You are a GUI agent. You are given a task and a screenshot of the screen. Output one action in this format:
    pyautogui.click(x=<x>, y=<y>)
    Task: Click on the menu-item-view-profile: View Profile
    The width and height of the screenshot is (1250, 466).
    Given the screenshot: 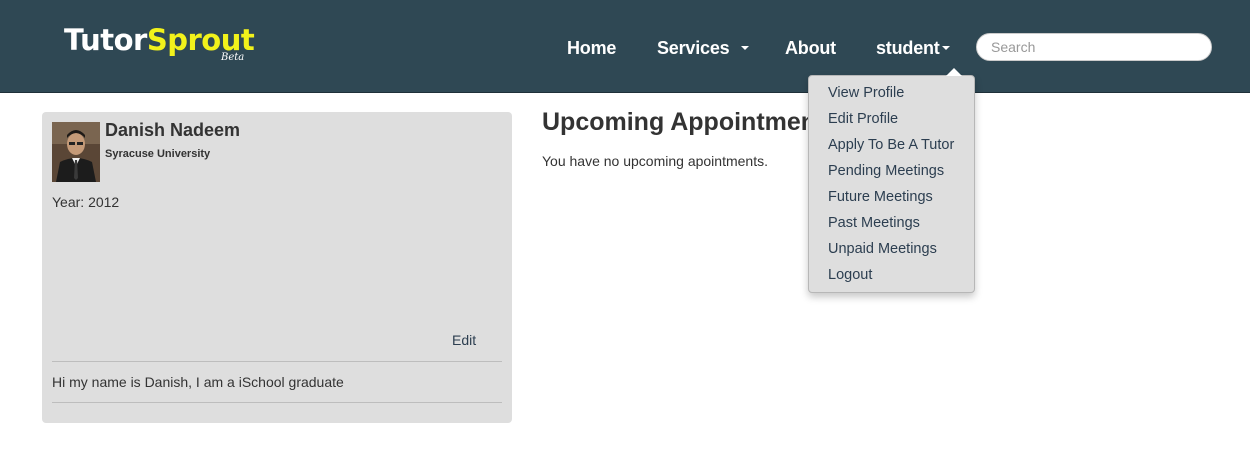 What is the action you would take?
    pyautogui.click(x=891, y=95)
    